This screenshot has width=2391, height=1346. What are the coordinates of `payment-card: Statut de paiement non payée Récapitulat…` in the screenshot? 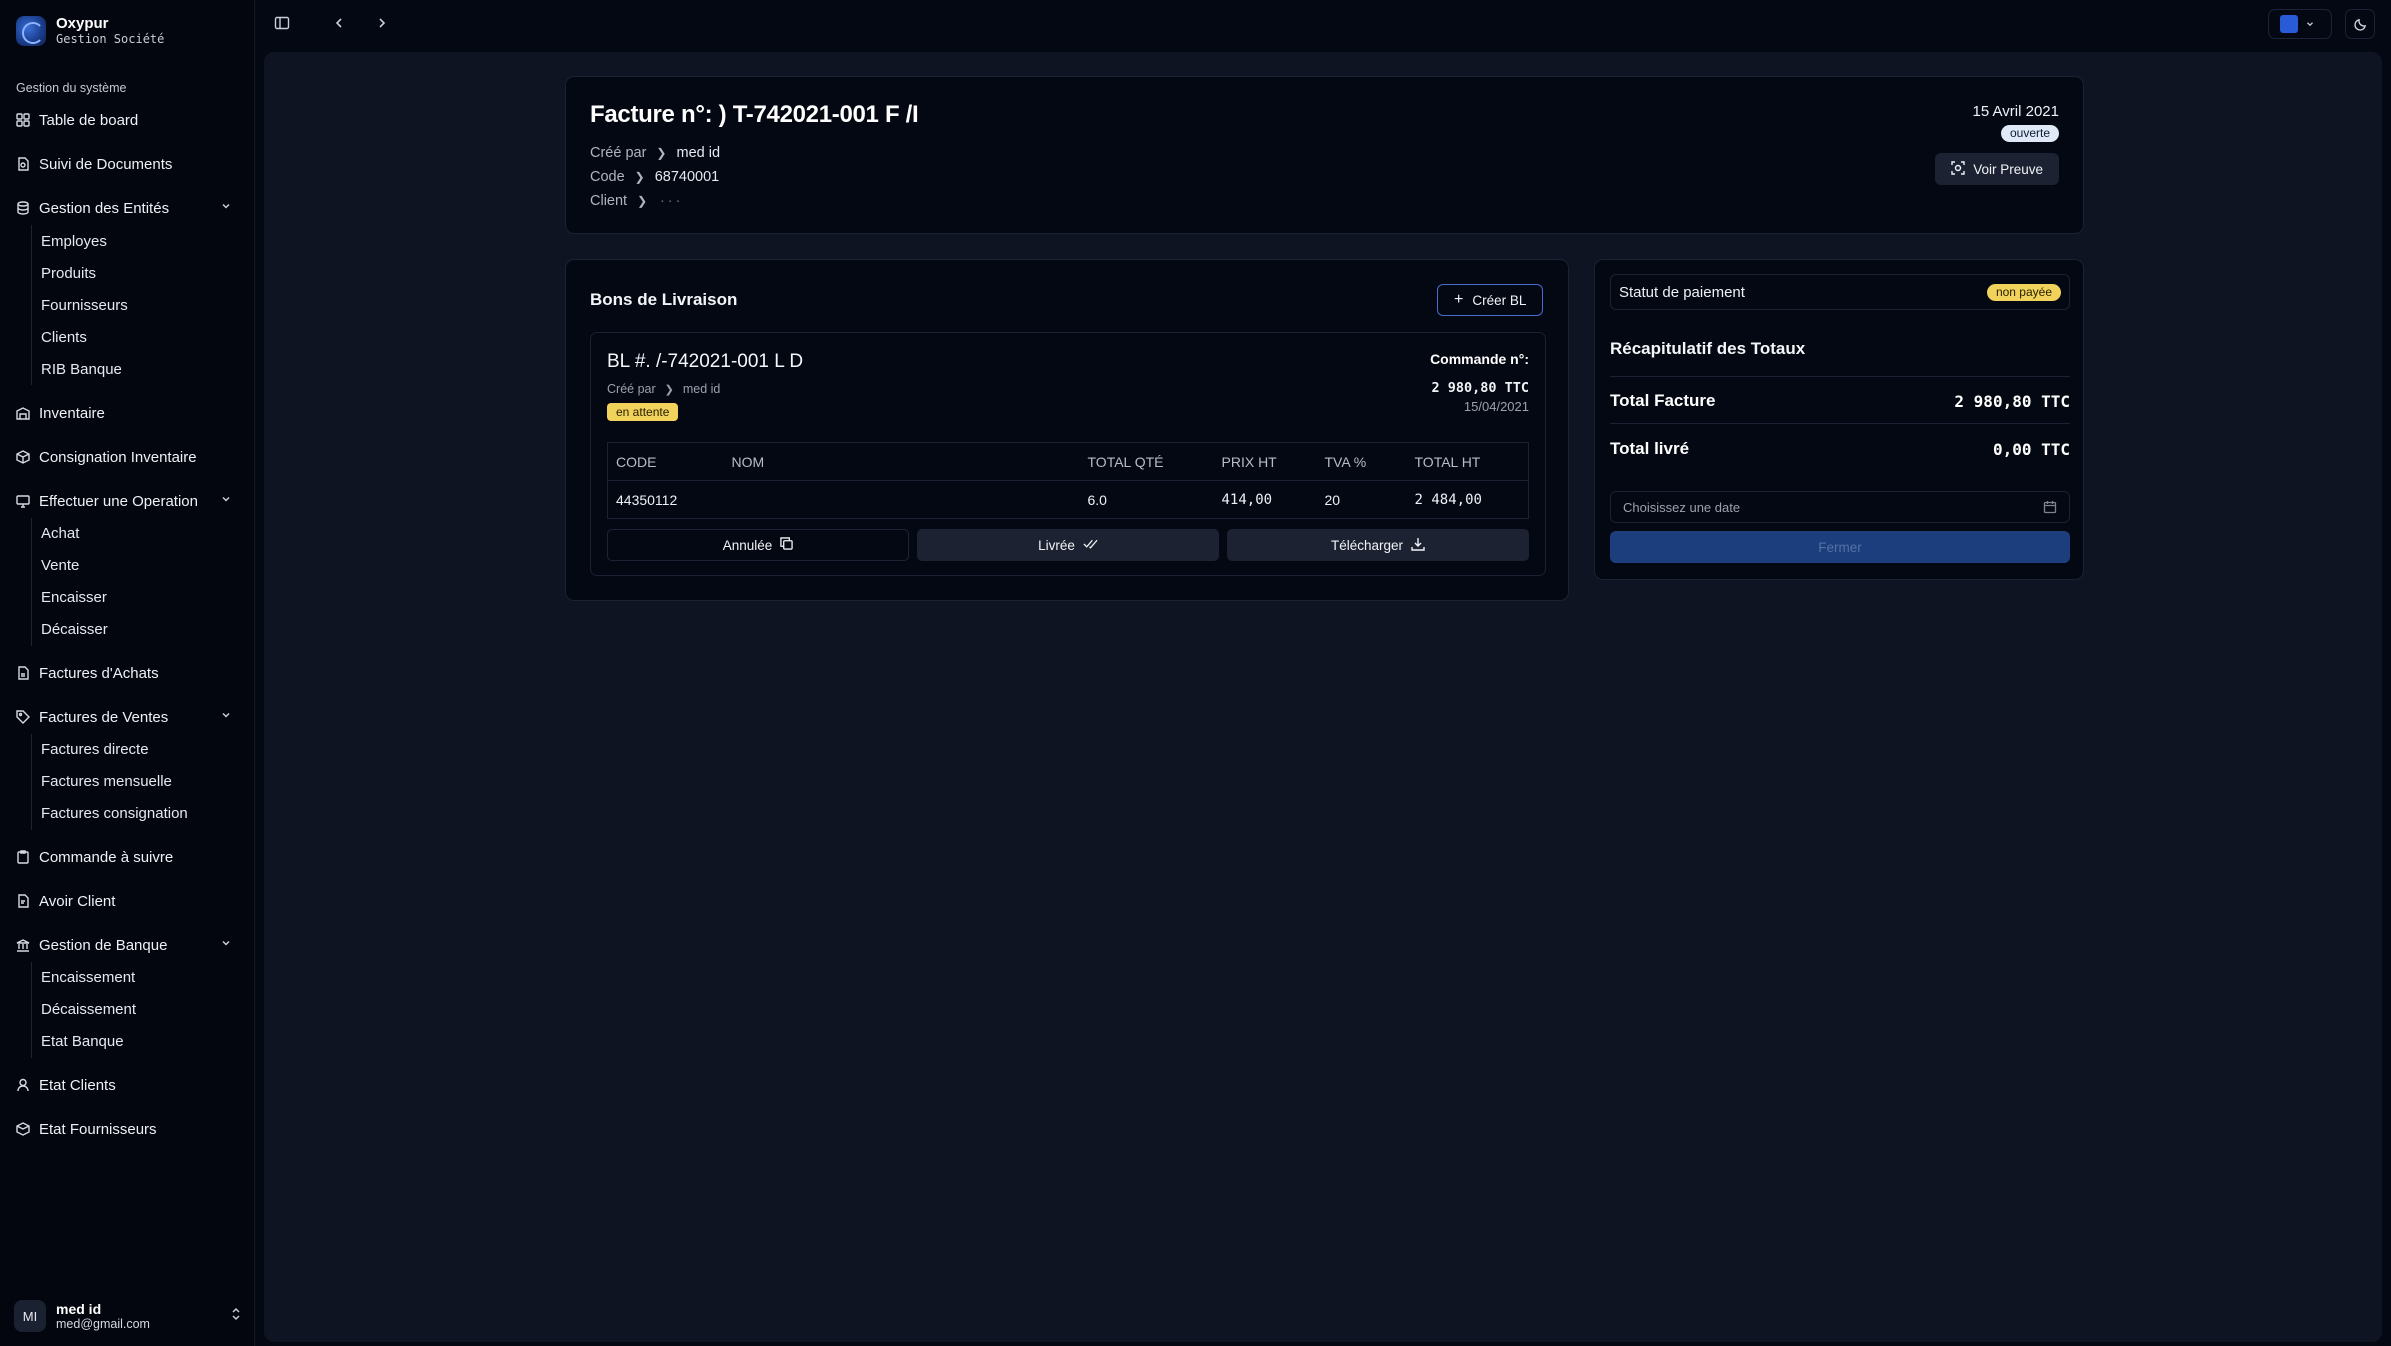 It's located at (1839, 419).